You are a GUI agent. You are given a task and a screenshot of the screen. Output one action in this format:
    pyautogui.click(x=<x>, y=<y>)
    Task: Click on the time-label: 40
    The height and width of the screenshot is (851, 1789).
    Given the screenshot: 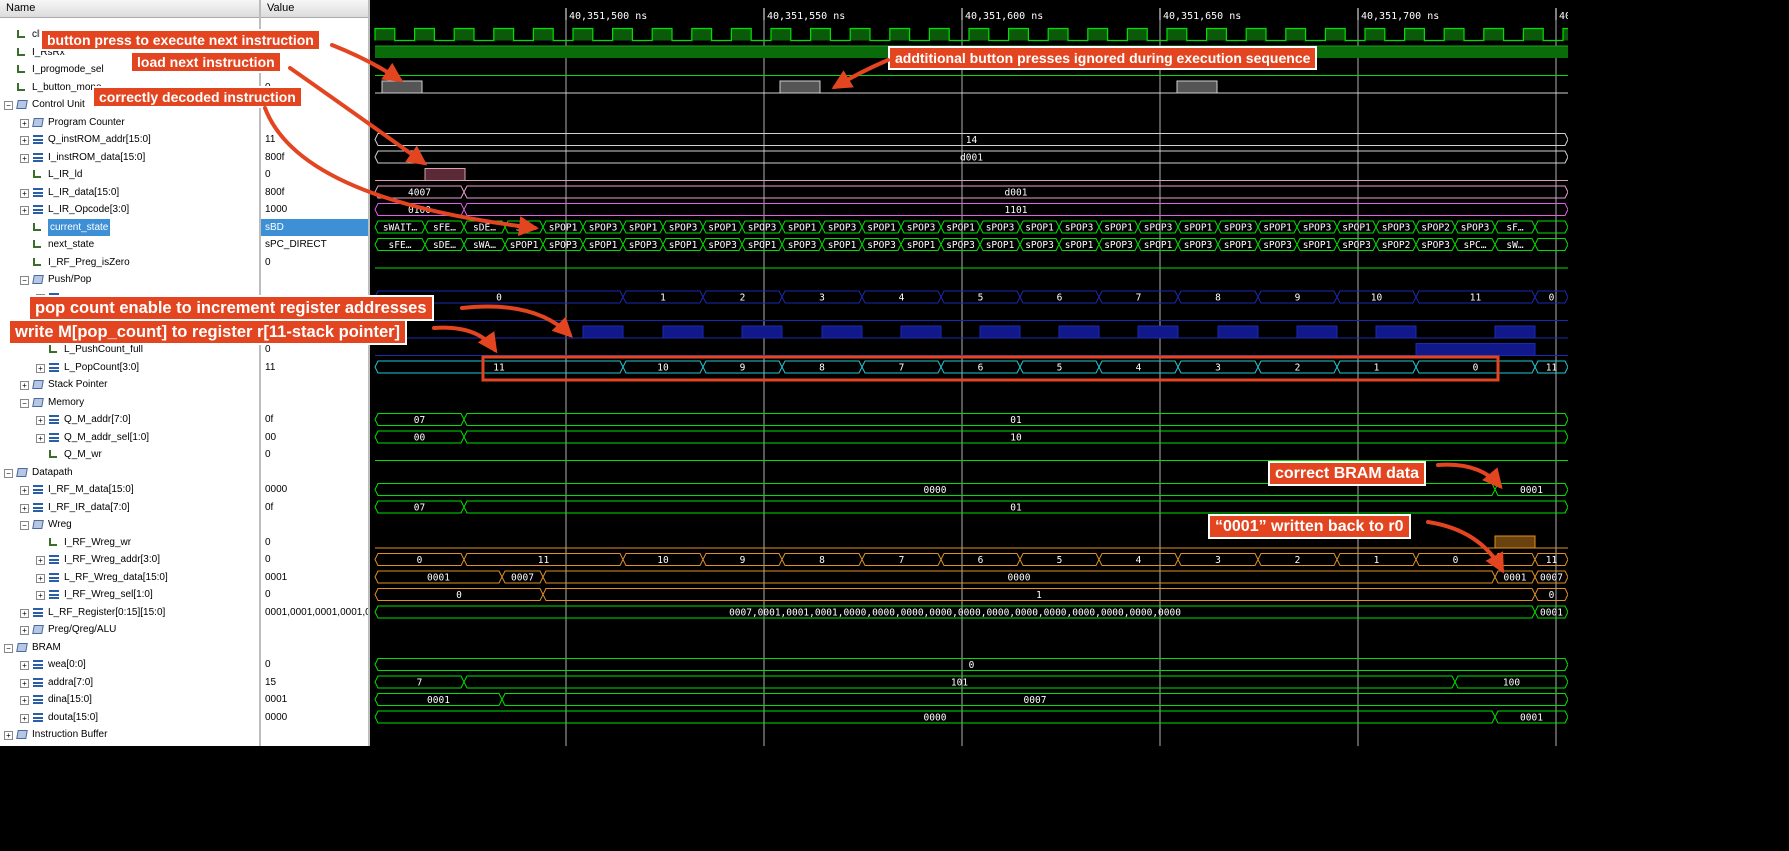 What is the action you would take?
    pyautogui.click(x=1563, y=16)
    